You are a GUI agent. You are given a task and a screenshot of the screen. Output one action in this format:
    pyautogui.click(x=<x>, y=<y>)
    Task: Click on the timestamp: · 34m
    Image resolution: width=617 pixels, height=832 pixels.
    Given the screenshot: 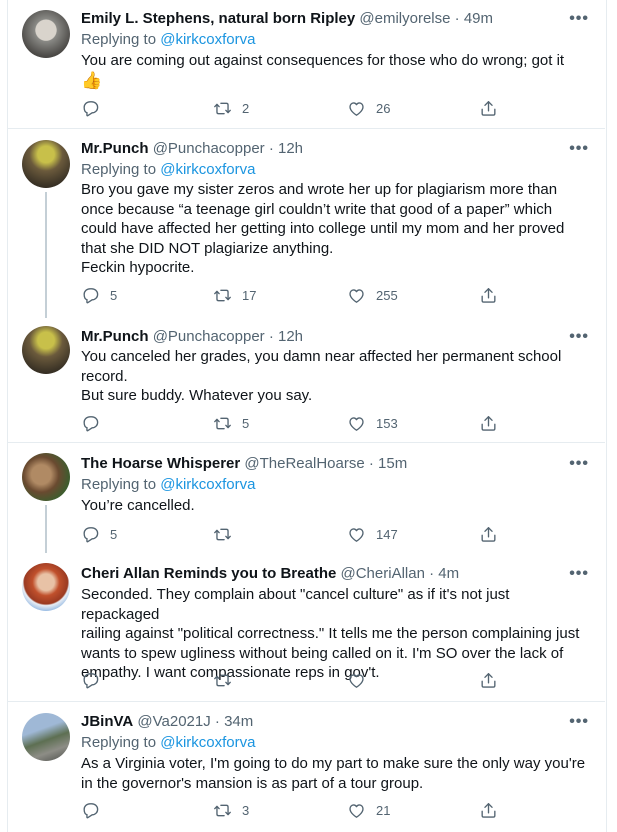 What is the action you would take?
    pyautogui.click(x=234, y=721)
    